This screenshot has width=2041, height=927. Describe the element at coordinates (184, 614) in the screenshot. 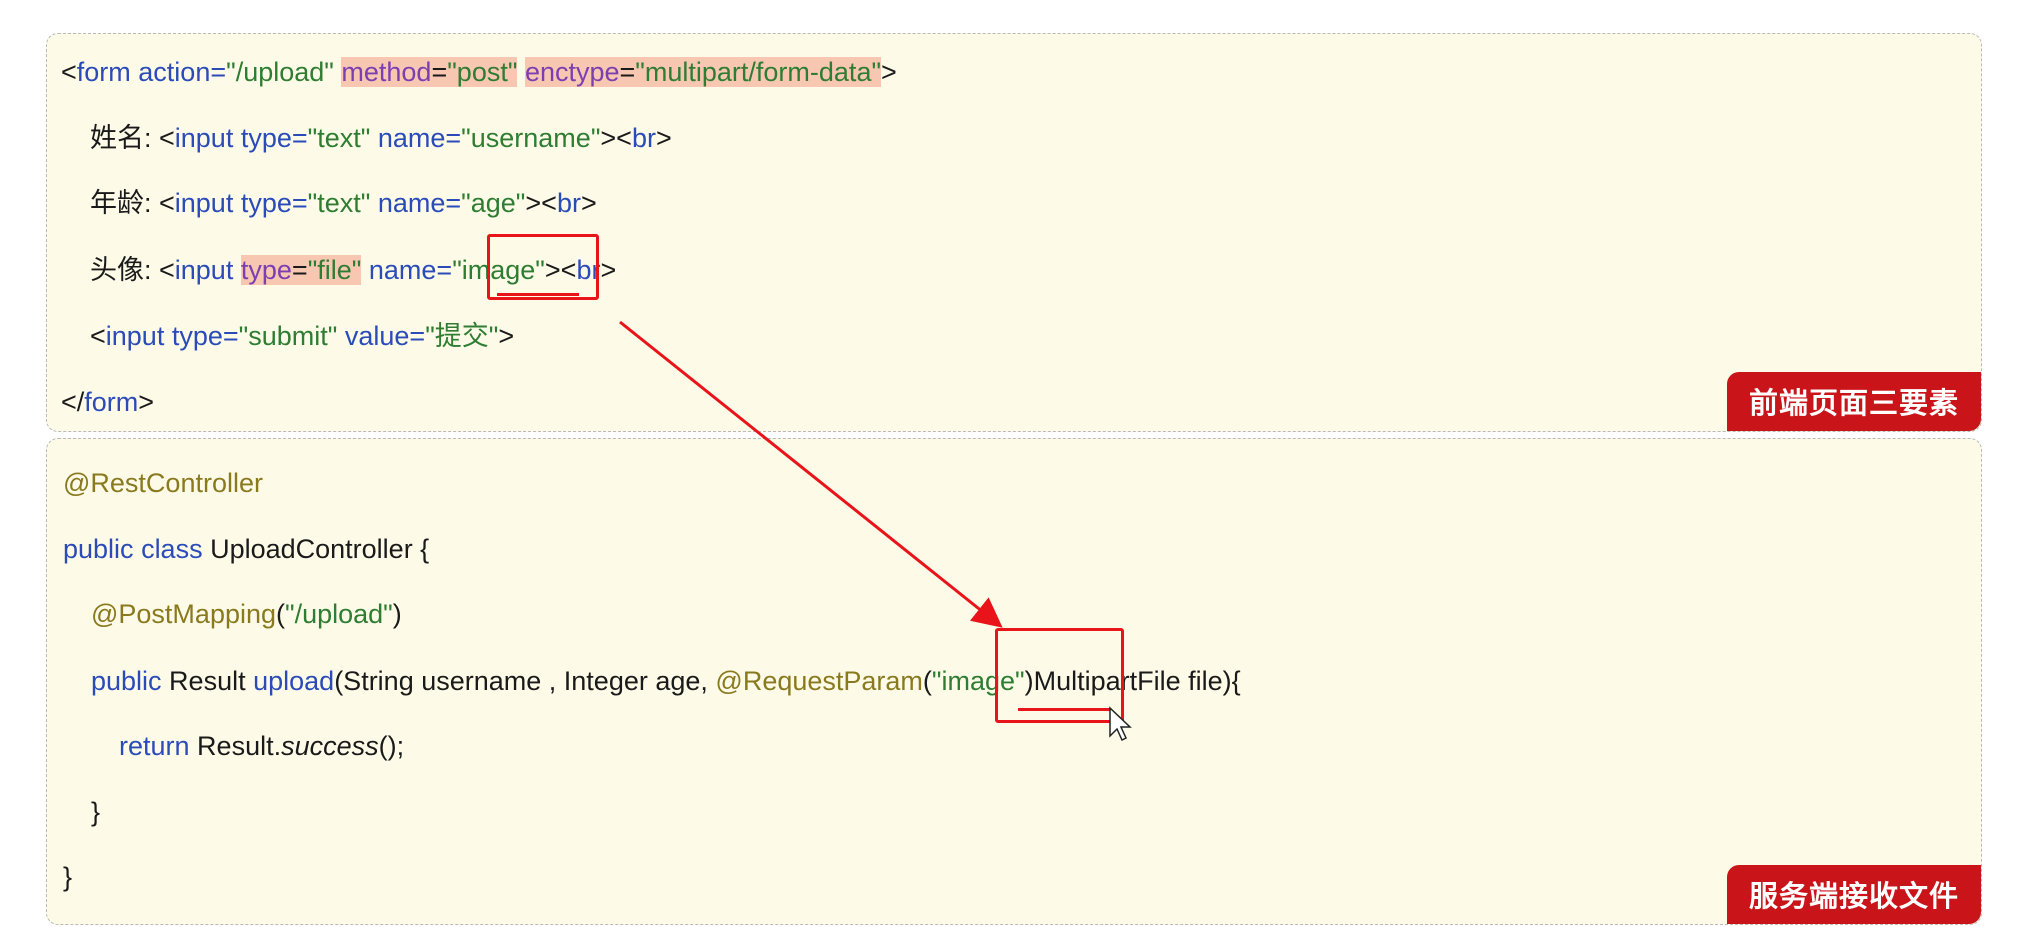

I see `token: @PostMapping` at that location.